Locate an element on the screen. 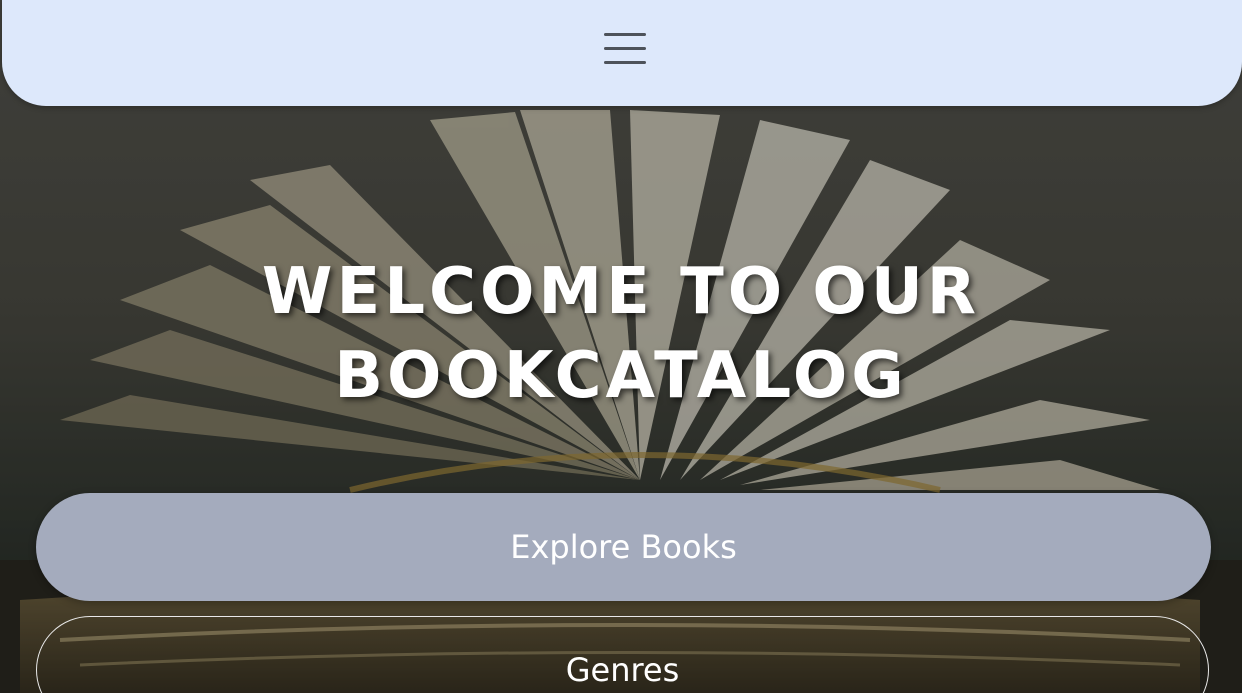  genres-button: Genres is located at coordinates (622, 654).